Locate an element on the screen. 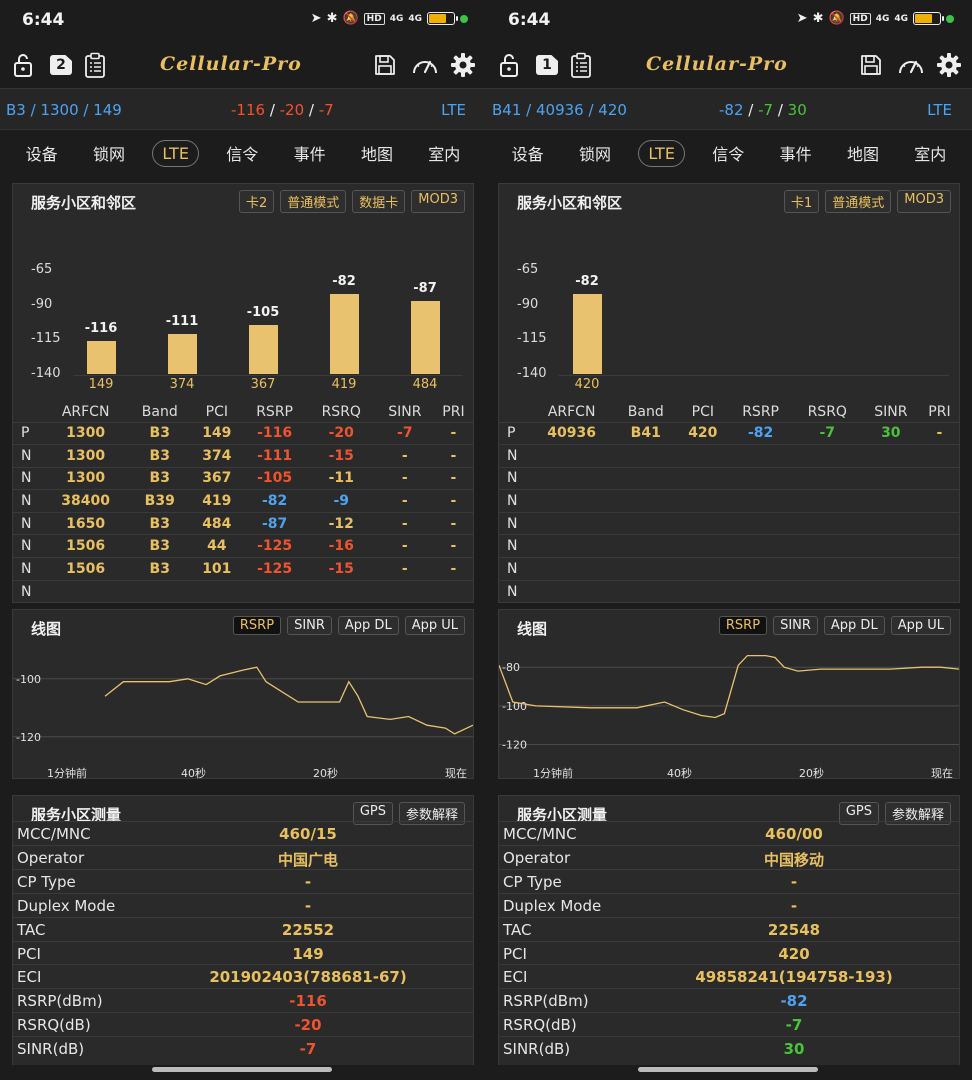 The width and height of the screenshot is (972, 1080). sim-card-icon: 1 is located at coordinates (547, 65).